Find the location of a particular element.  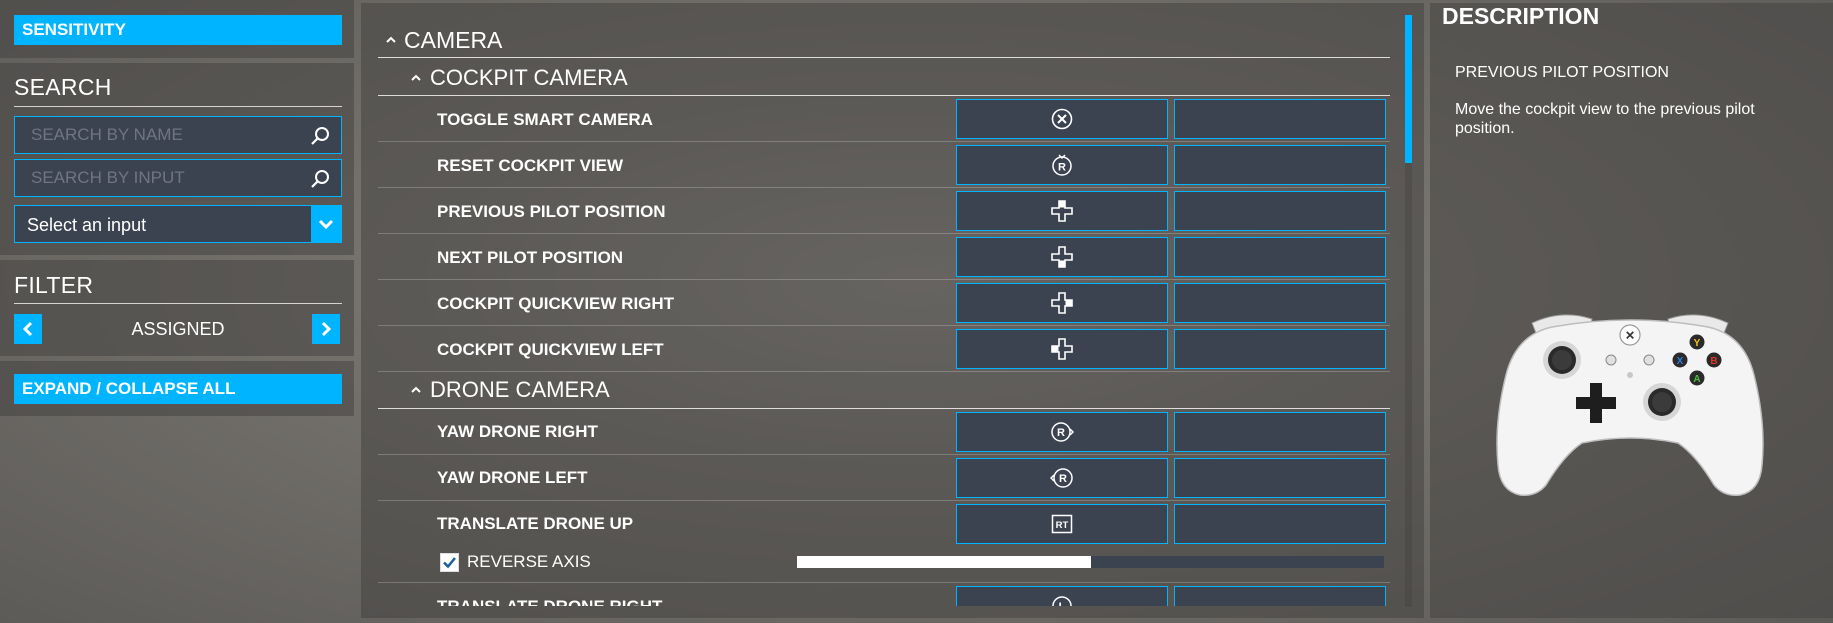

search-by-input-input is located at coordinates (155, 178).